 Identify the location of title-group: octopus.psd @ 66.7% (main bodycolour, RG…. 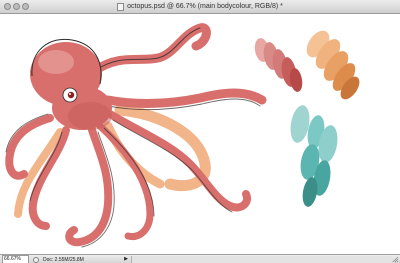
(200, 6).